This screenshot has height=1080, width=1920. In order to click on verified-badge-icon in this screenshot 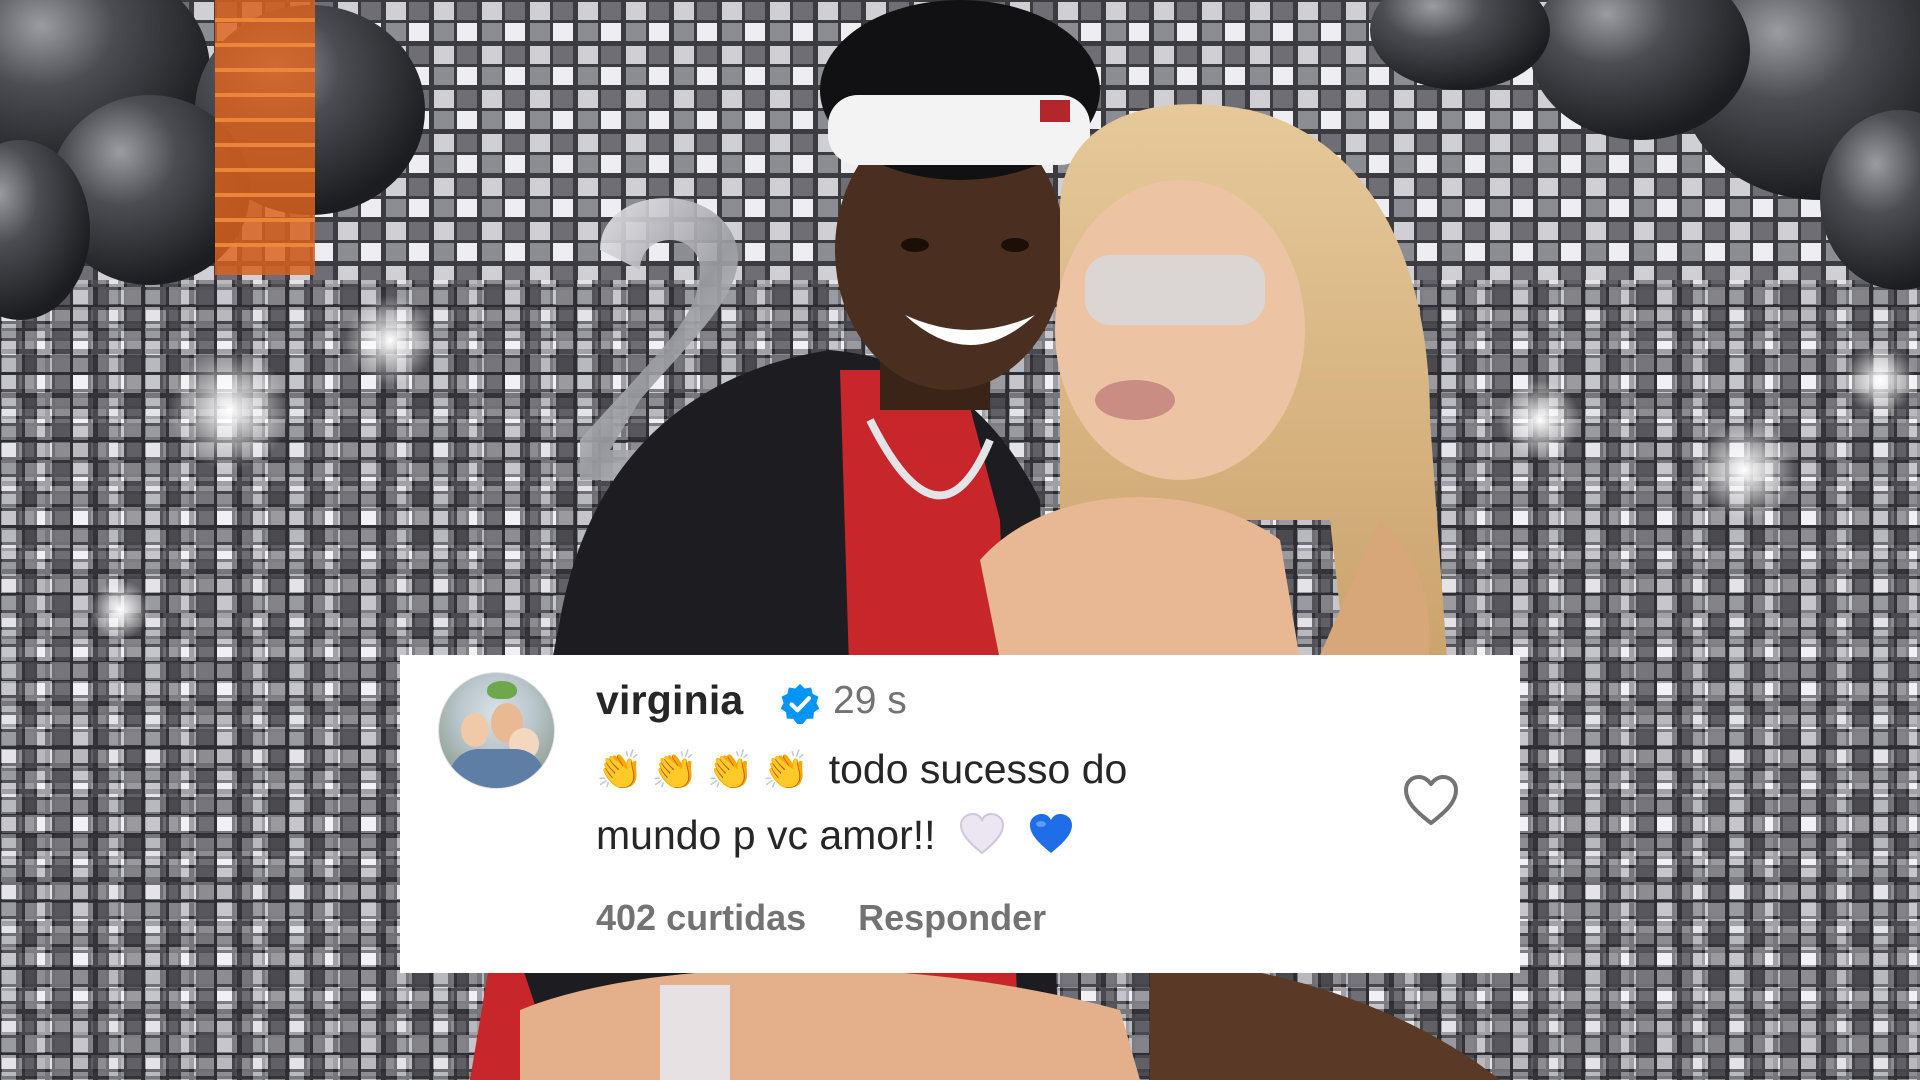, I will do `click(800, 704)`.